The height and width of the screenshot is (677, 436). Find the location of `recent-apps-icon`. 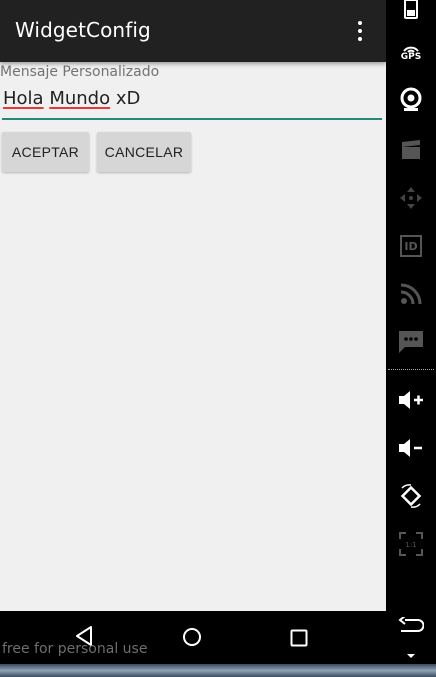

recent-apps-icon is located at coordinates (299, 638).